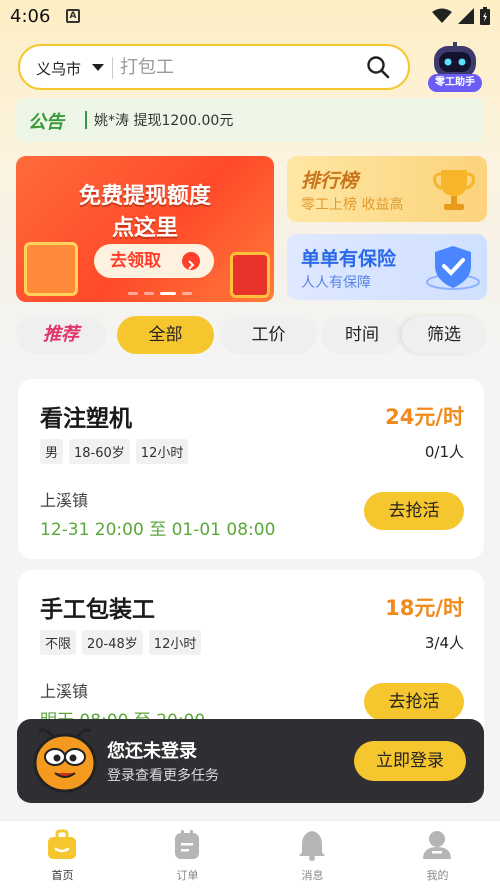  I want to click on login-prompt-subtitle: 登录查看更多任务, so click(163, 776).